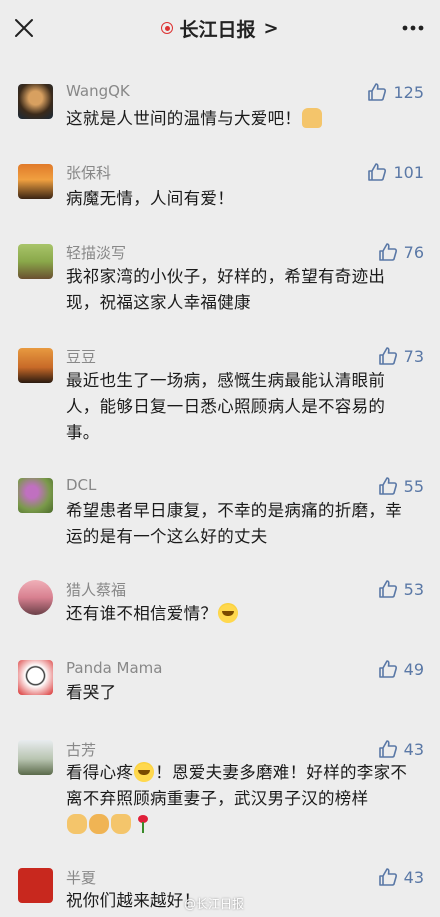  I want to click on comment-text: 希望患者早日康复，不幸的是病痛的折磨，幸运的是有一个这么好的丈夫, so click(234, 523).